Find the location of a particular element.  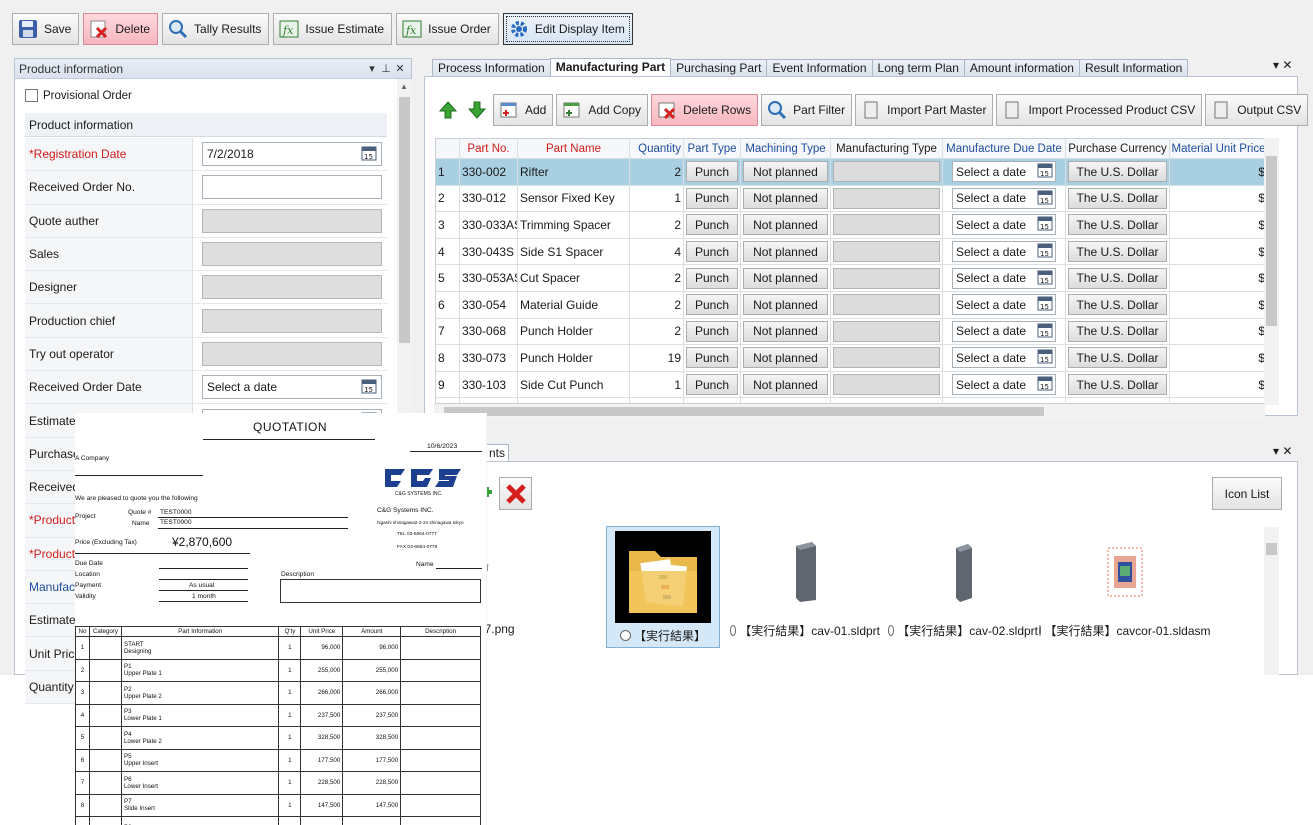

column-header is located at coordinates (448, 148).